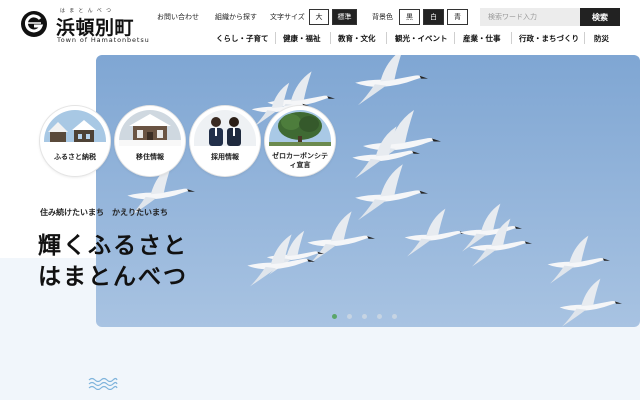  What do you see at coordinates (457, 17) in the screenshot?
I see `bg-color-blue-button: 青` at bounding box center [457, 17].